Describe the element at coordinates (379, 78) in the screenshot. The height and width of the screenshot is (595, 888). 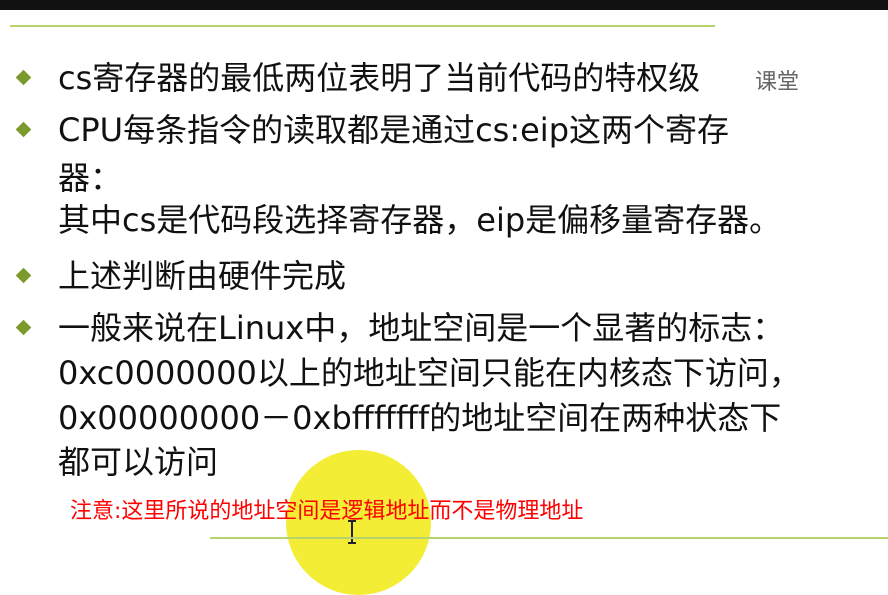
I see `bullet-line: cs寄存器的最低两位表明了当前代码的特权级` at that location.